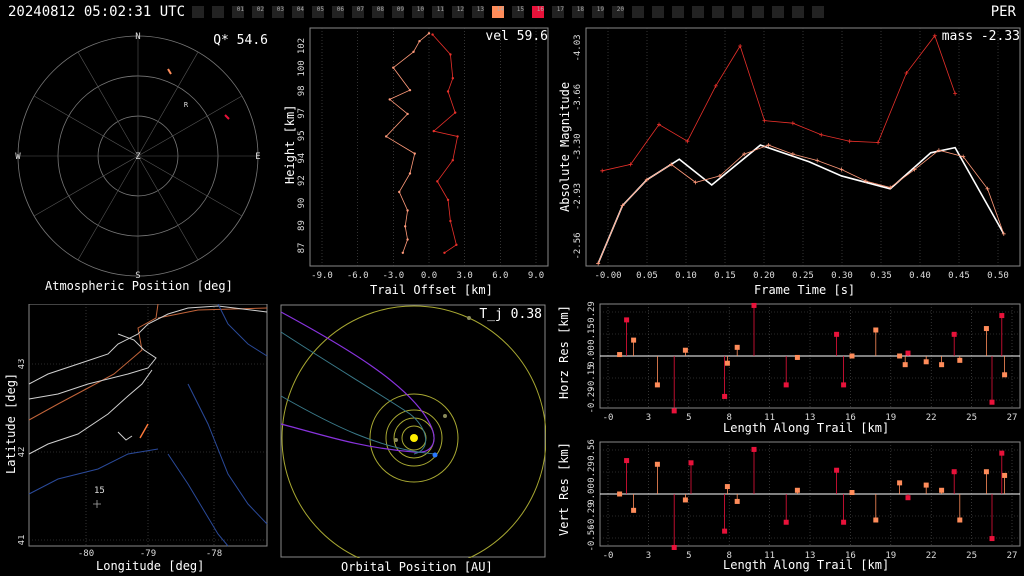 This screenshot has width=1024, height=576. I want to click on x-tick-label: 5, so click(688, 418).